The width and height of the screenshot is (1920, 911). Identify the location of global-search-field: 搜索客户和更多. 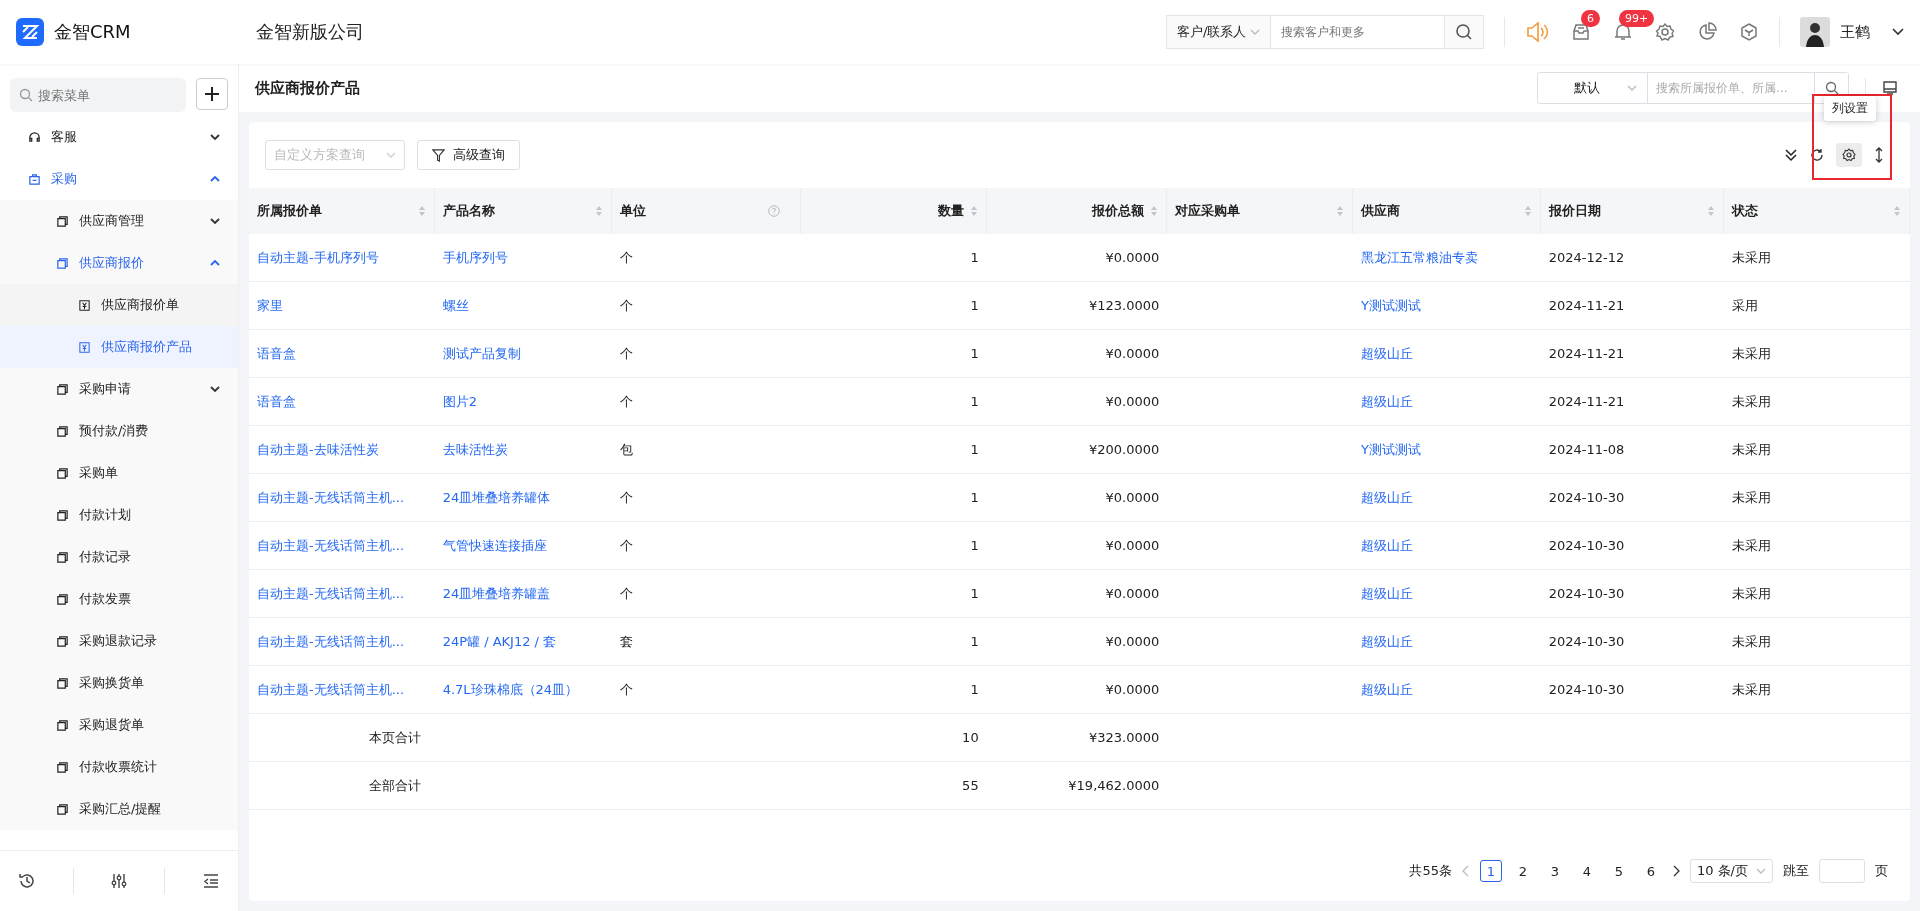
(1357, 32).